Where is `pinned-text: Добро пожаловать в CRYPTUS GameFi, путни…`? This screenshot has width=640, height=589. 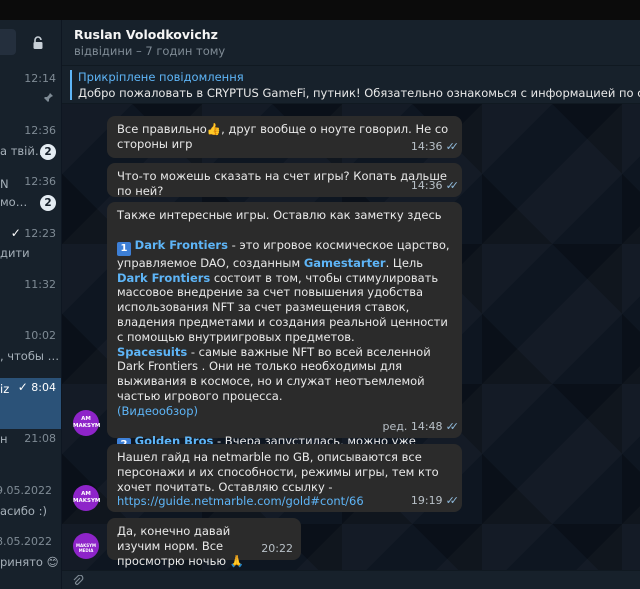 pinned-text: Добро пожаловать в CRYPTUS GameFi, путни… is located at coordinates (359, 93).